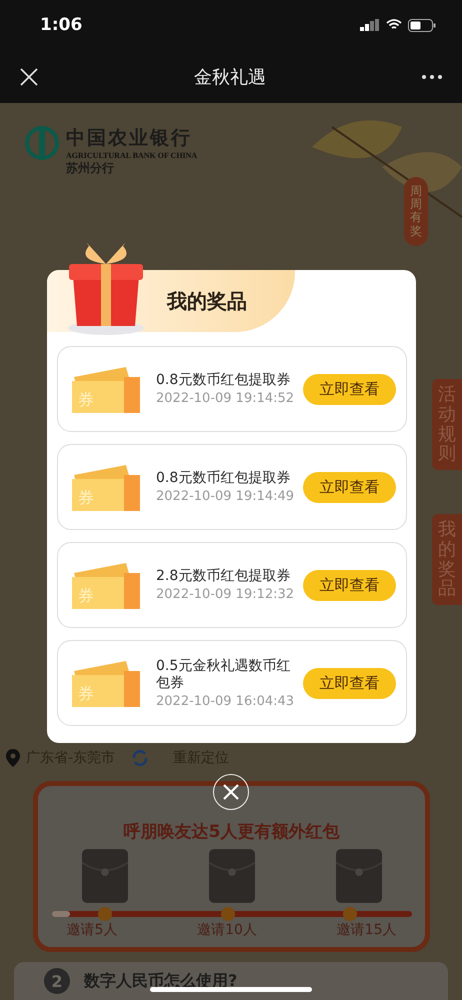  What do you see at coordinates (224, 577) in the screenshot?
I see `prize-name: 2.8元数币红包提取券` at bounding box center [224, 577].